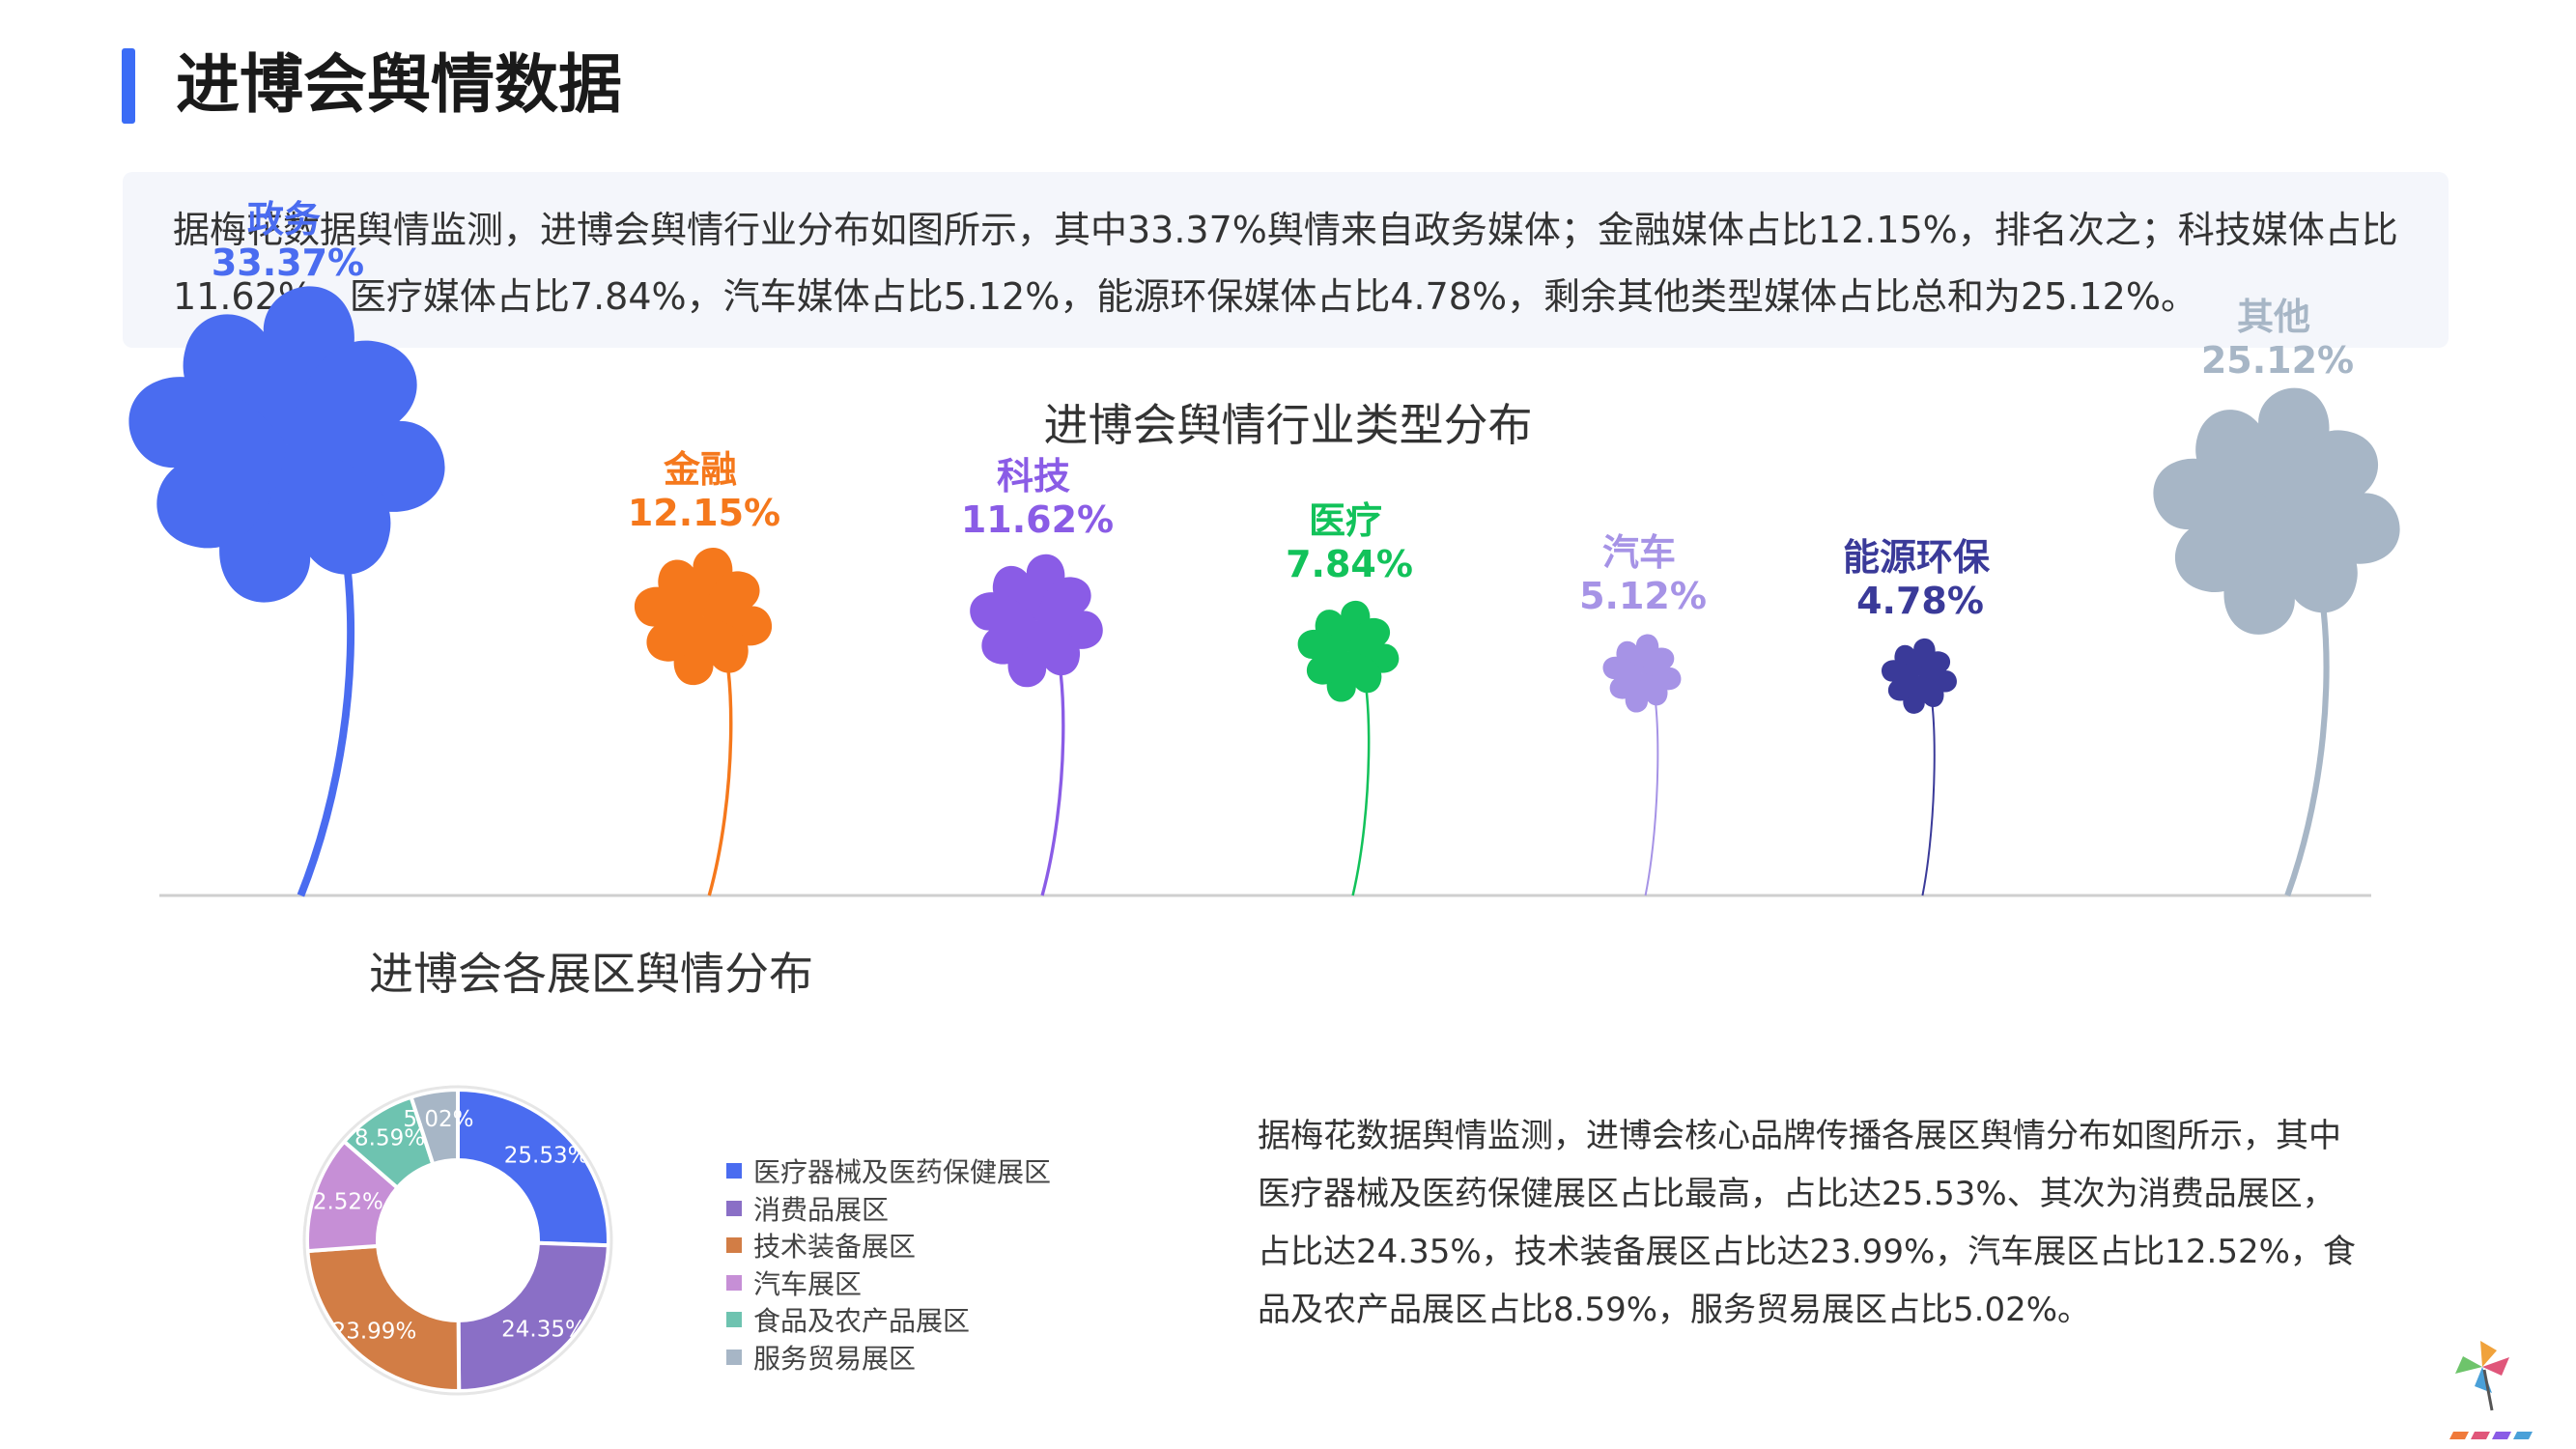  I want to click on legend-item-3: 汽车展区, so click(888, 1283).